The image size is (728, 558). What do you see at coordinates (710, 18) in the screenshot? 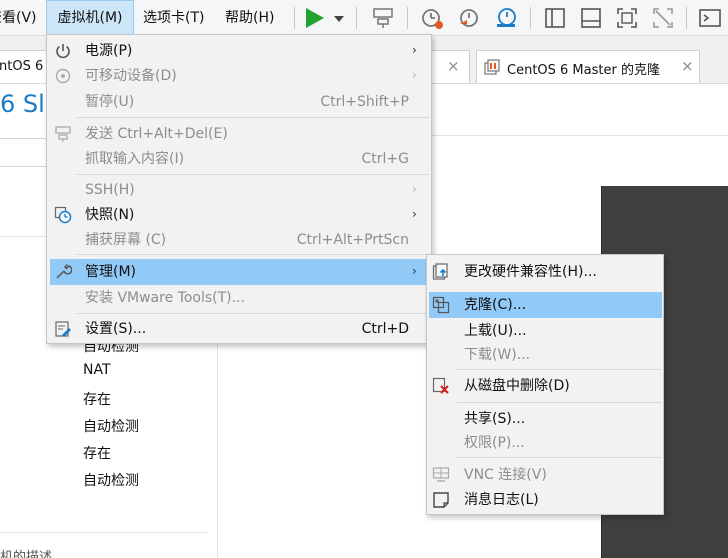
I see `console-view-icon` at bounding box center [710, 18].